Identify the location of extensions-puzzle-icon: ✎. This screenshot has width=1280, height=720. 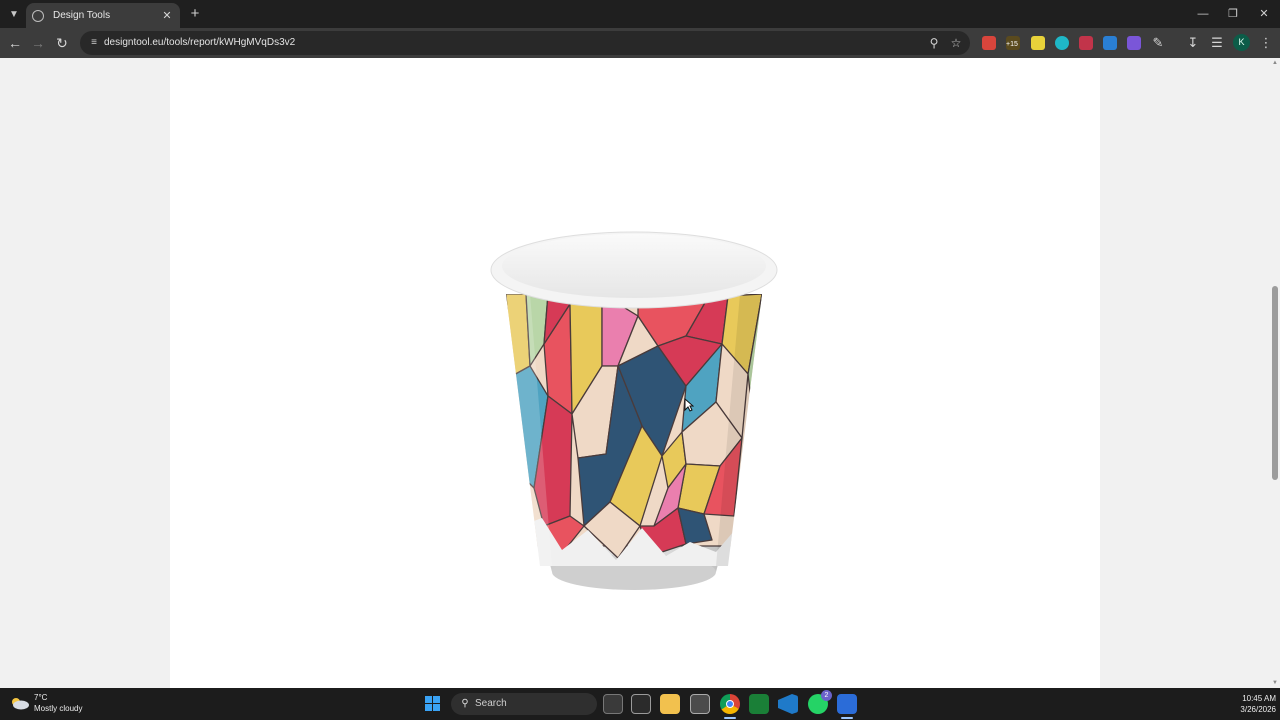
(1158, 43).